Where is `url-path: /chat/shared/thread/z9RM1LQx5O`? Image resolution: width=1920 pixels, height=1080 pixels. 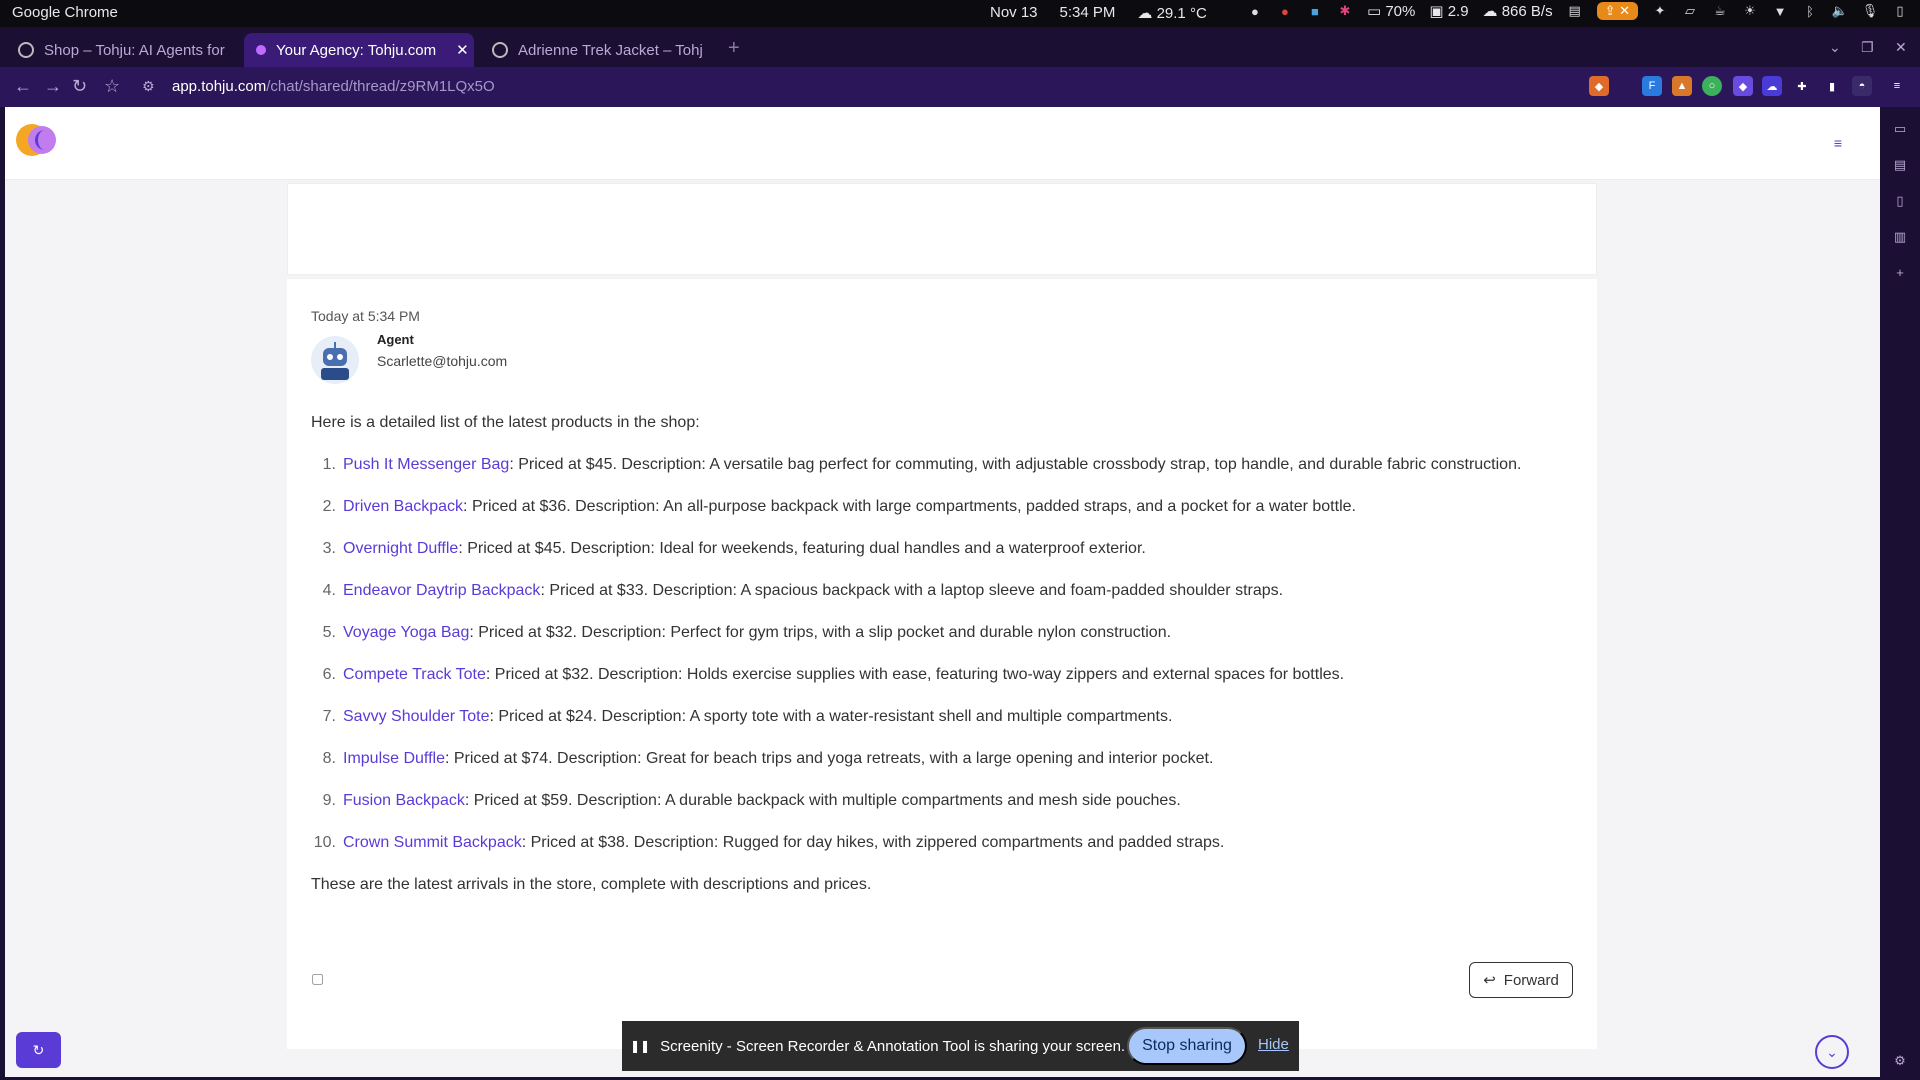
url-path: /chat/shared/thread/z9RM1LQx5O is located at coordinates (380, 86).